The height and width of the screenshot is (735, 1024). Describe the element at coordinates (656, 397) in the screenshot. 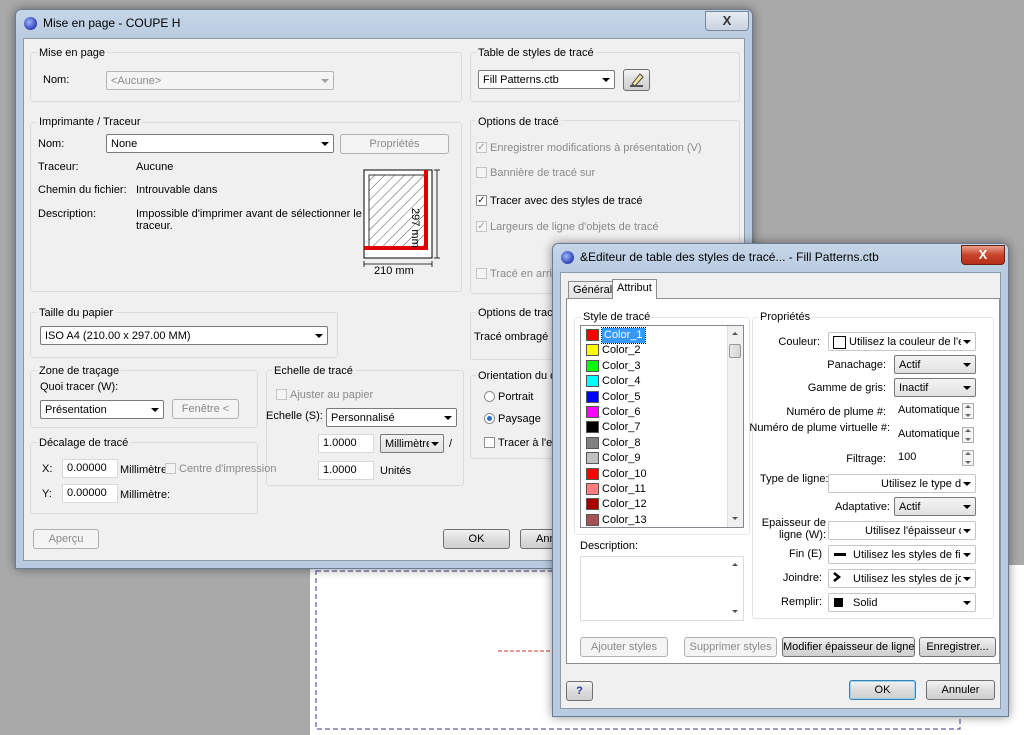

I see `style-list-item: Color_5` at that location.